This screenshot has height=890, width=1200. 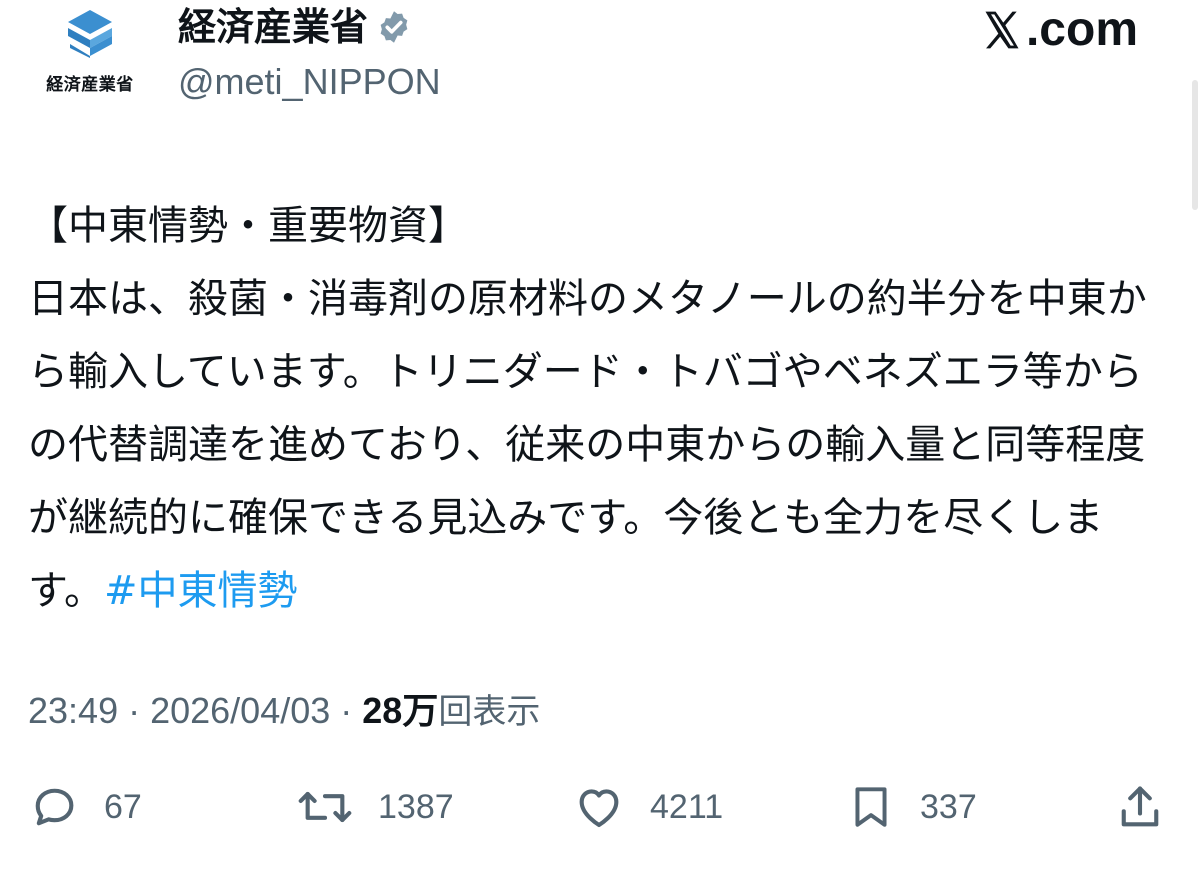 I want to click on action-bar: 67 1387 4211 337, so click(x=600, y=807).